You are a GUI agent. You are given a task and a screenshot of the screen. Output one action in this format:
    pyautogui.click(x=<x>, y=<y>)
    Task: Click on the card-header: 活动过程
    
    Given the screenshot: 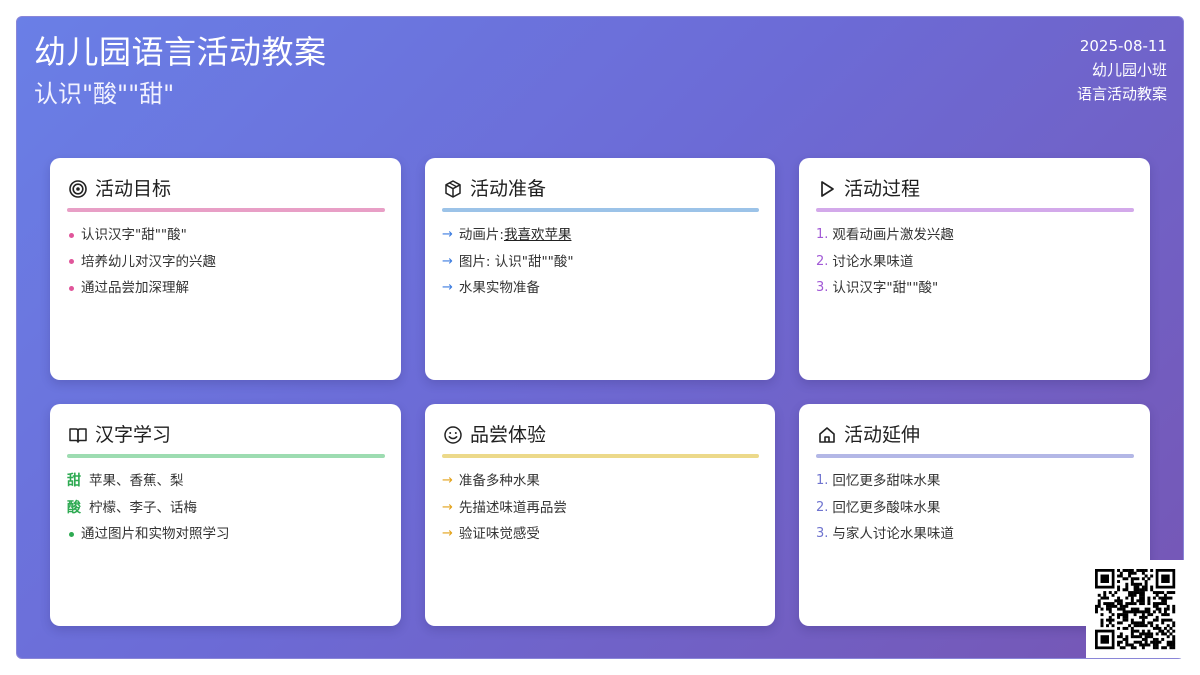 What is the action you would take?
    pyautogui.click(x=975, y=189)
    